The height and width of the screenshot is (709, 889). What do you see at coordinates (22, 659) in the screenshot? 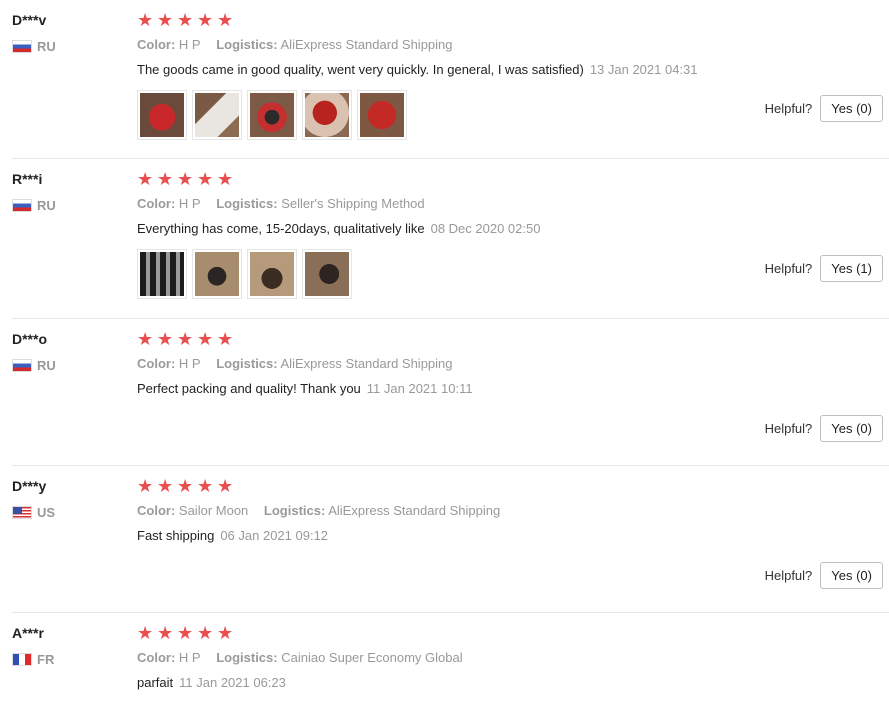
I see `flag-fr-icon` at bounding box center [22, 659].